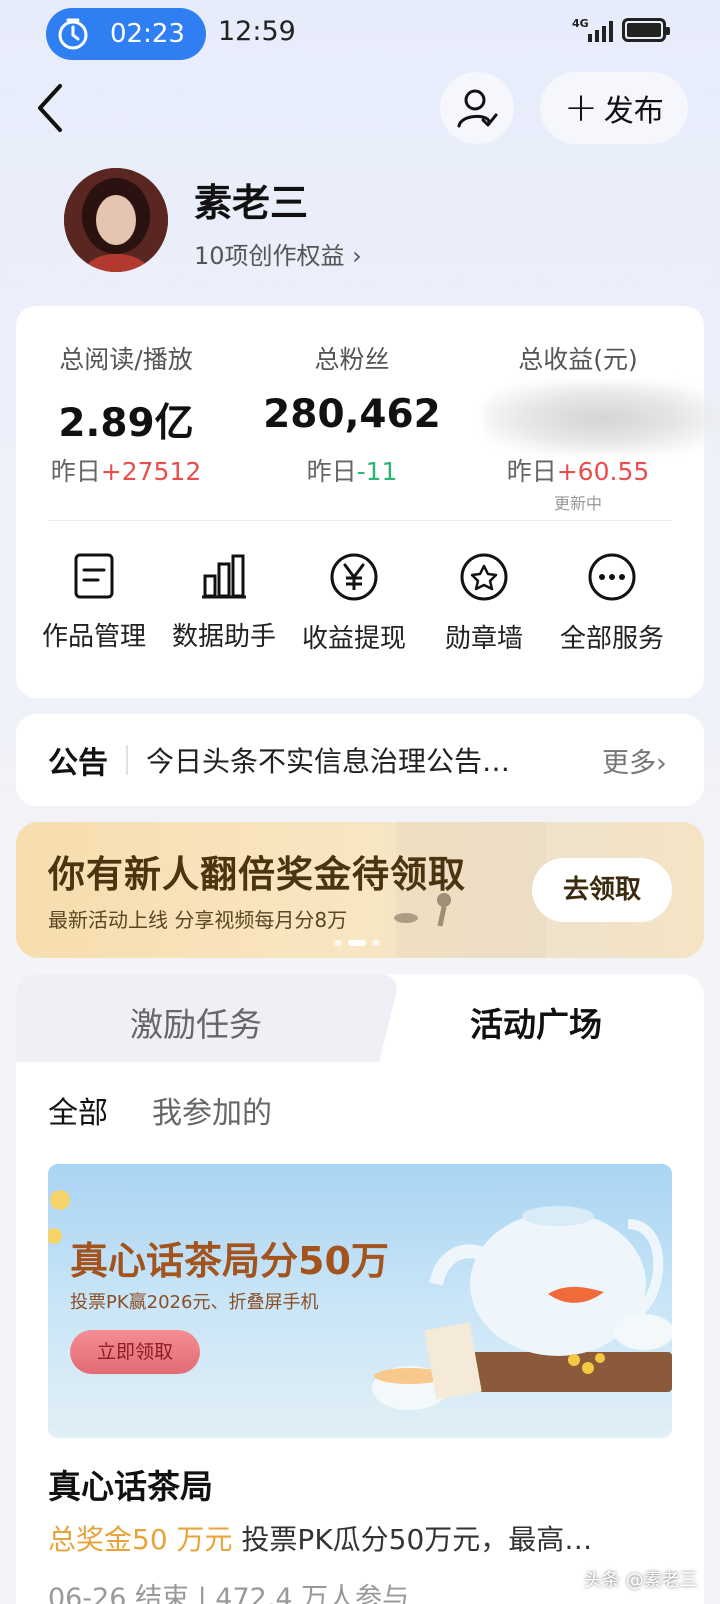 This screenshot has width=720, height=1604. I want to click on more-icon, so click(612, 577).